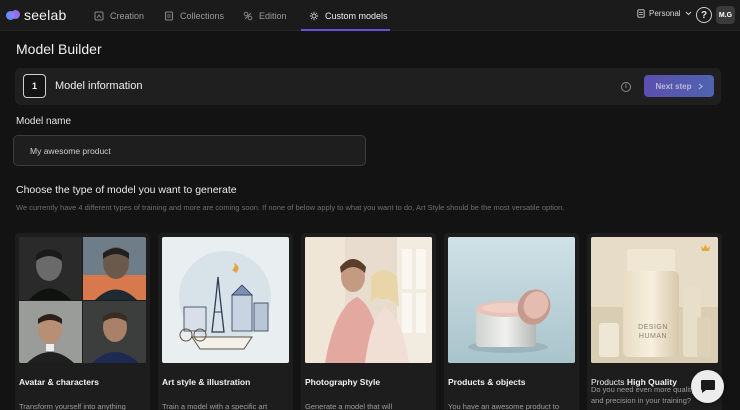  Describe the element at coordinates (314, 15) in the screenshot. I see `custom-models-icon` at that location.